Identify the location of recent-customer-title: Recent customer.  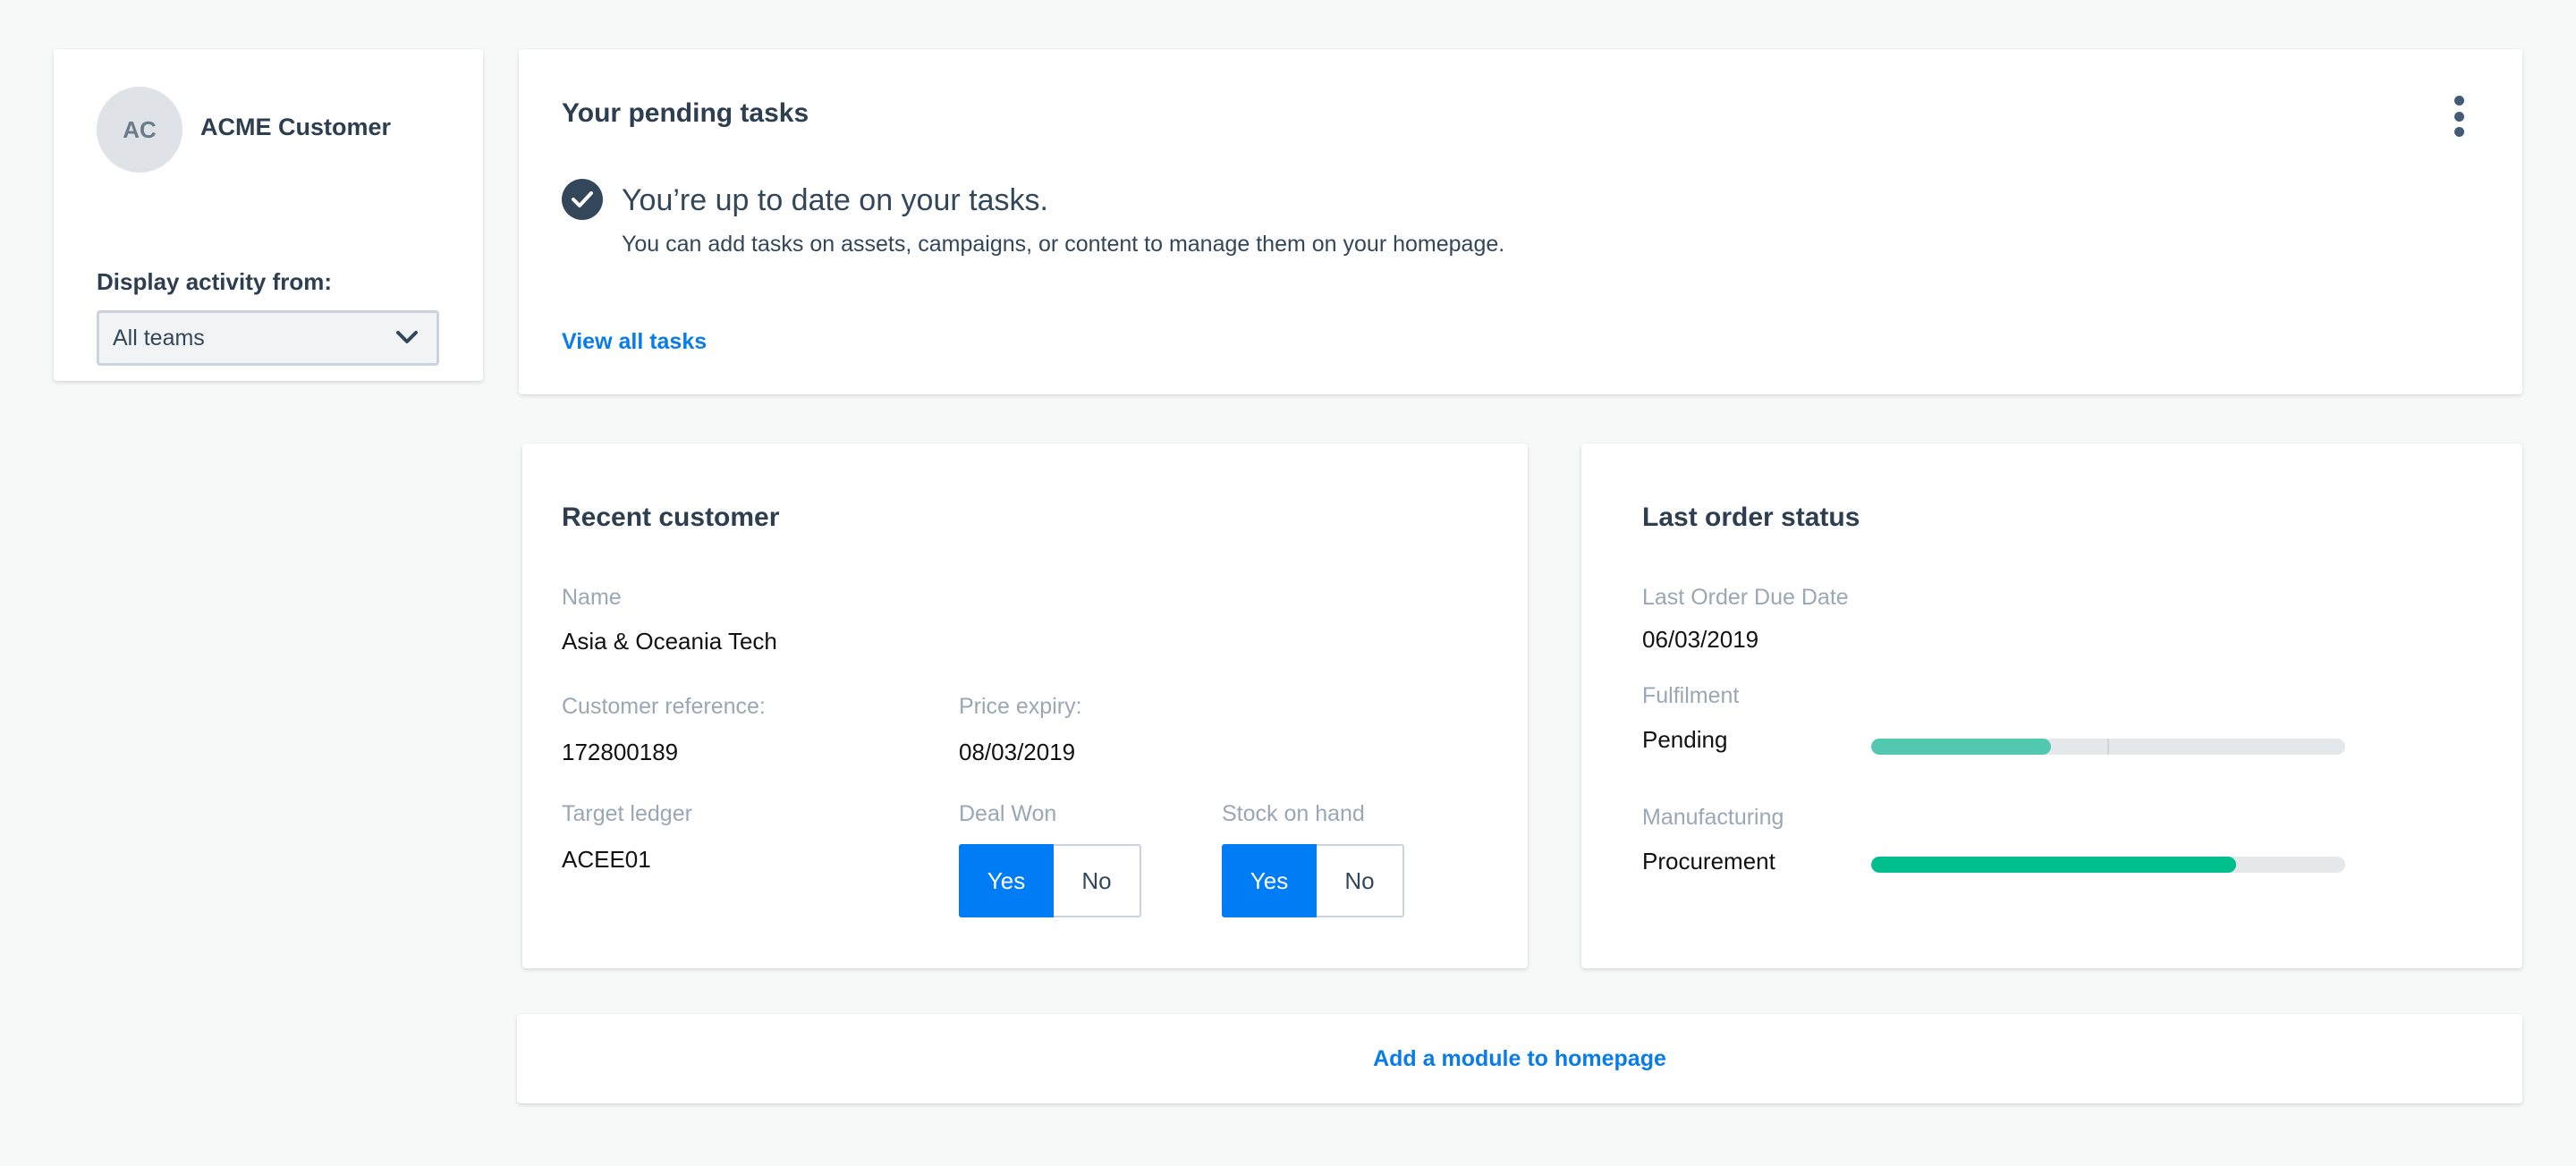
(671, 517).